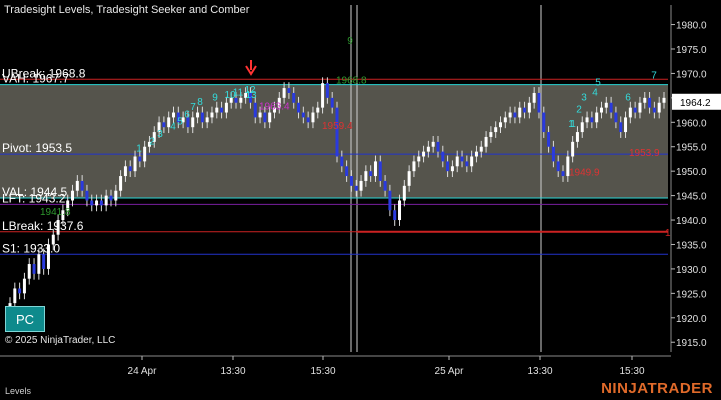 The image size is (721, 400). I want to click on seeker-count-3: 4, so click(173, 127).